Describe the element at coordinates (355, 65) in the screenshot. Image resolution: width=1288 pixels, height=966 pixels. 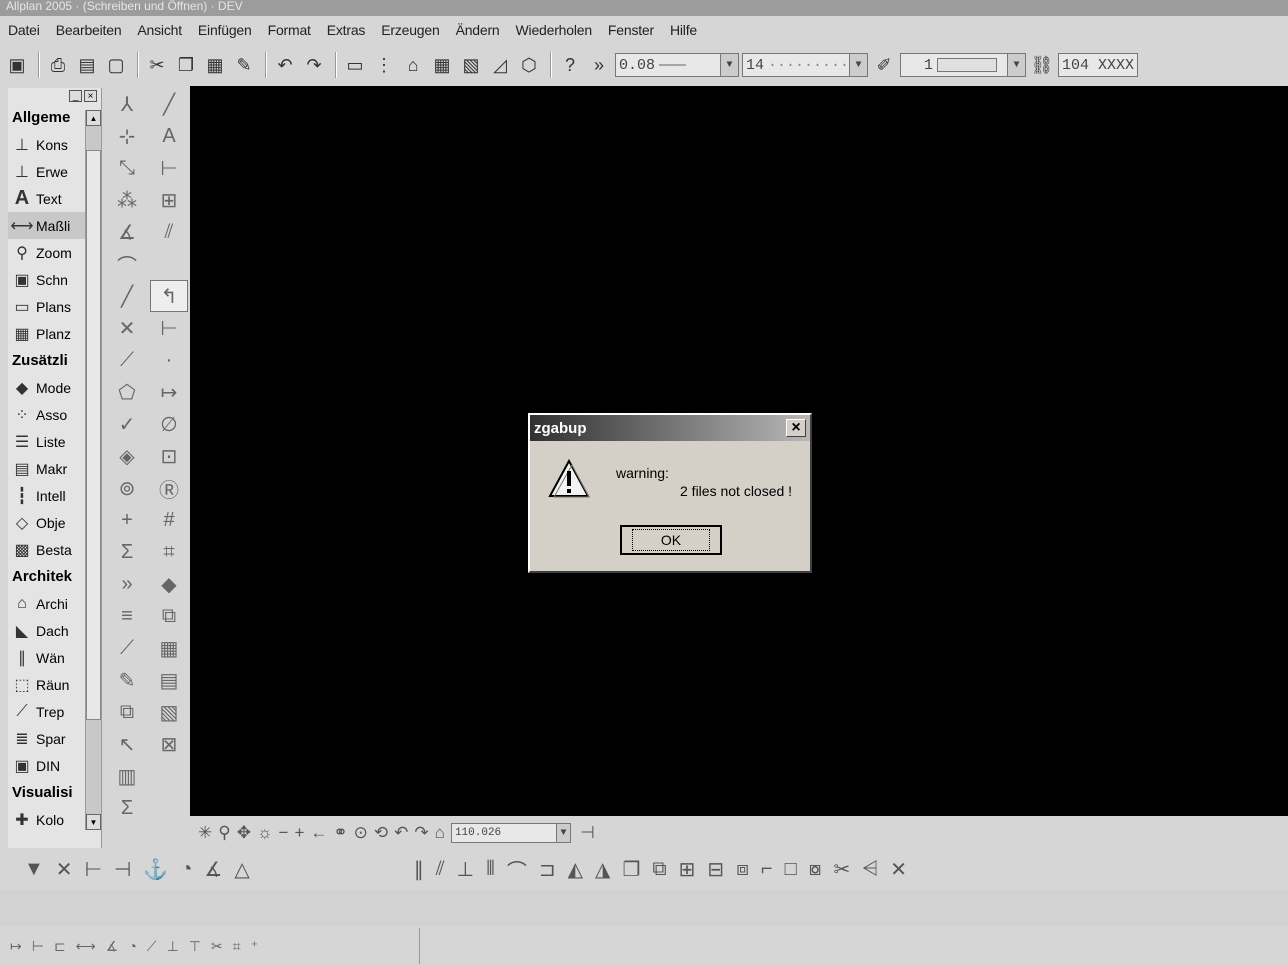
I see `layer-icon: ▭` at that location.